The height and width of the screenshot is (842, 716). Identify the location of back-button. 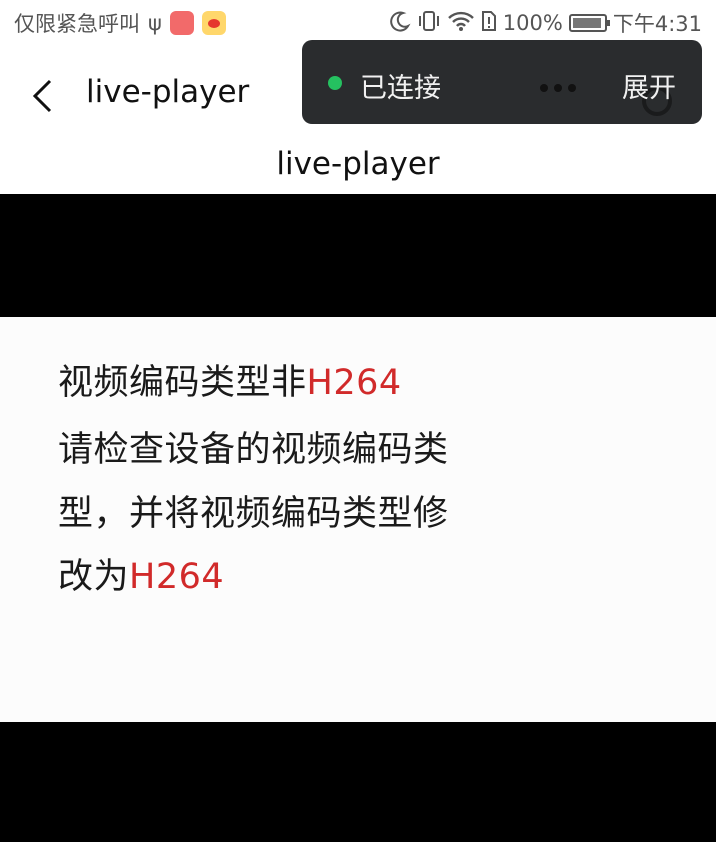
(42, 96).